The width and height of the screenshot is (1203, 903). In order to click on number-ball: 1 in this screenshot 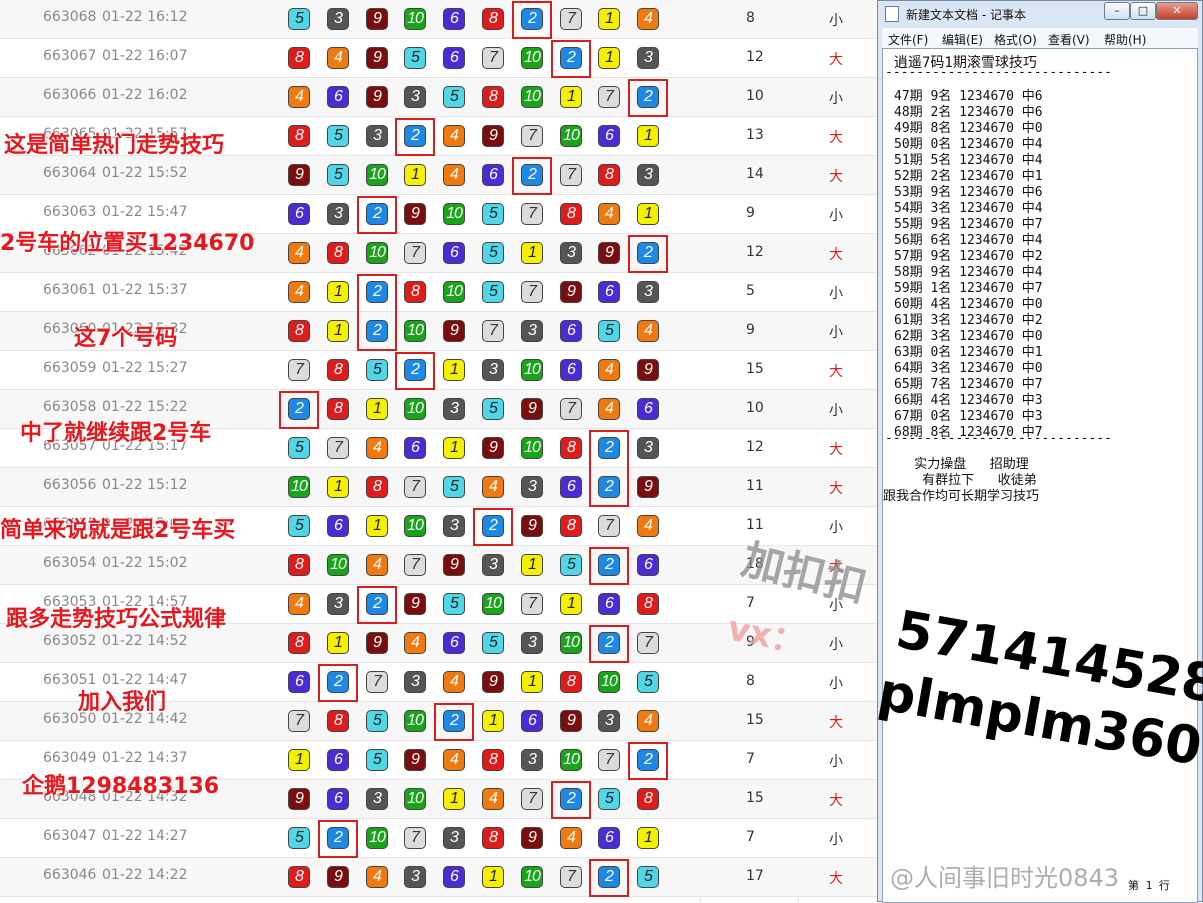, I will do `click(532, 565)`.